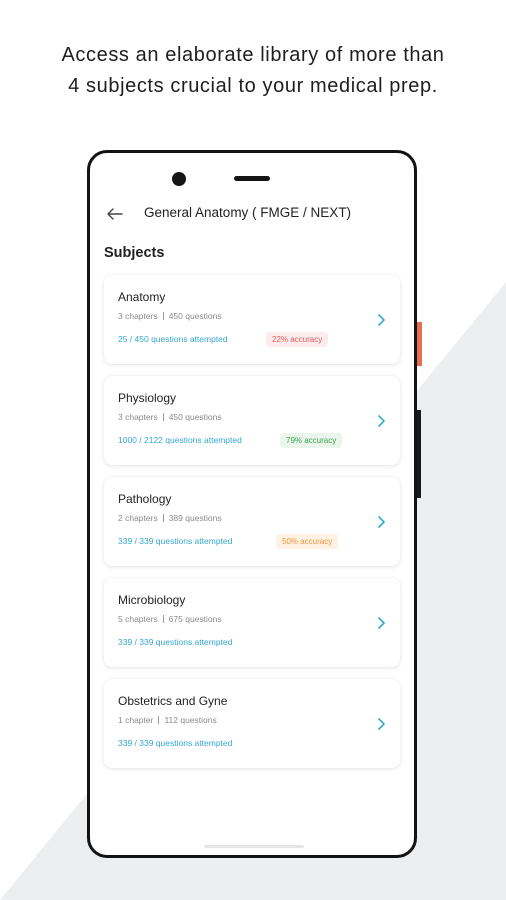 This screenshot has height=900, width=506. What do you see at coordinates (138, 619) in the screenshot?
I see `chapter-count: 5 chapters` at bounding box center [138, 619].